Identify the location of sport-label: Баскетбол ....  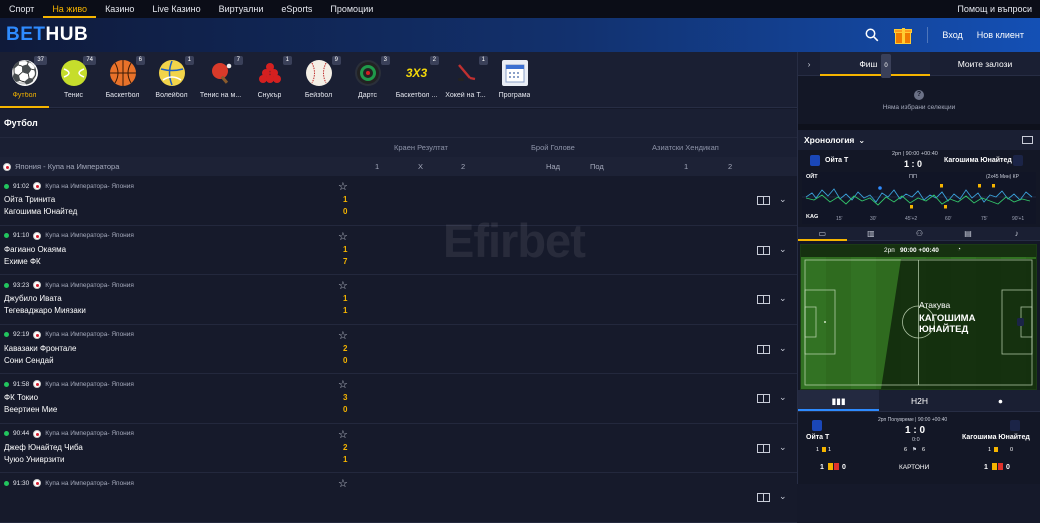
(416, 95).